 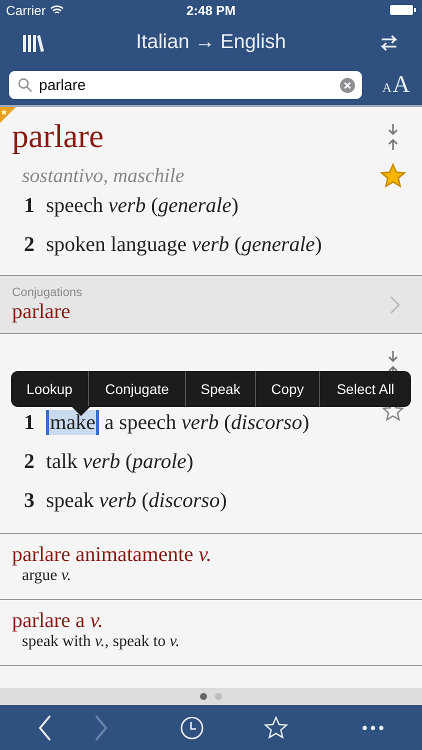 I want to click on menu-item: Select All, so click(x=365, y=389).